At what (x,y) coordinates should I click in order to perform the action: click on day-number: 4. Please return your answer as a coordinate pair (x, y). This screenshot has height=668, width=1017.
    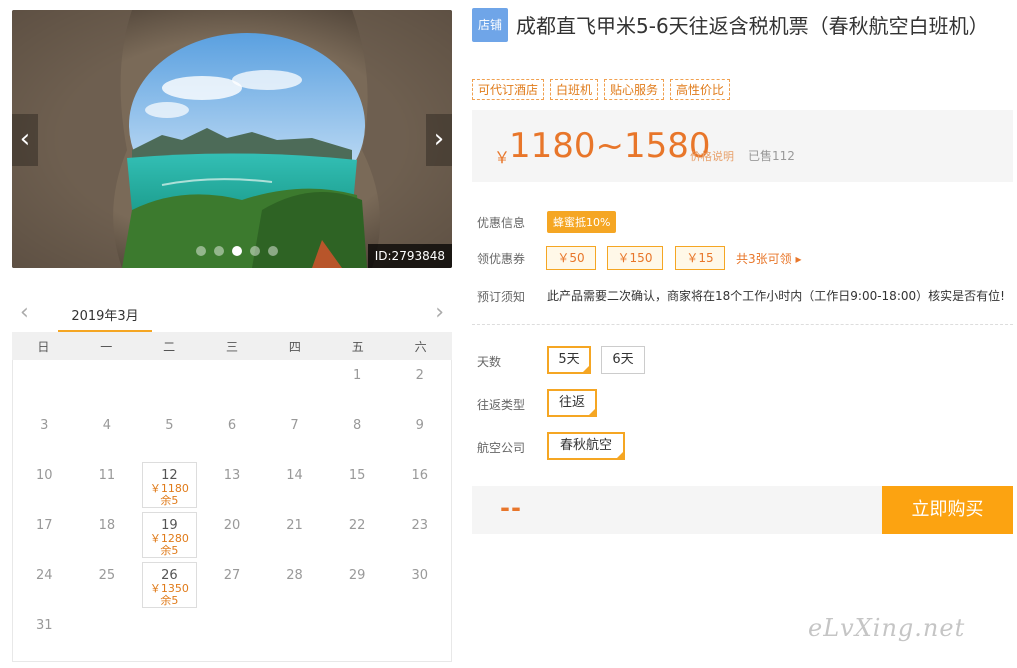
    Looking at the image, I should click on (106, 425).